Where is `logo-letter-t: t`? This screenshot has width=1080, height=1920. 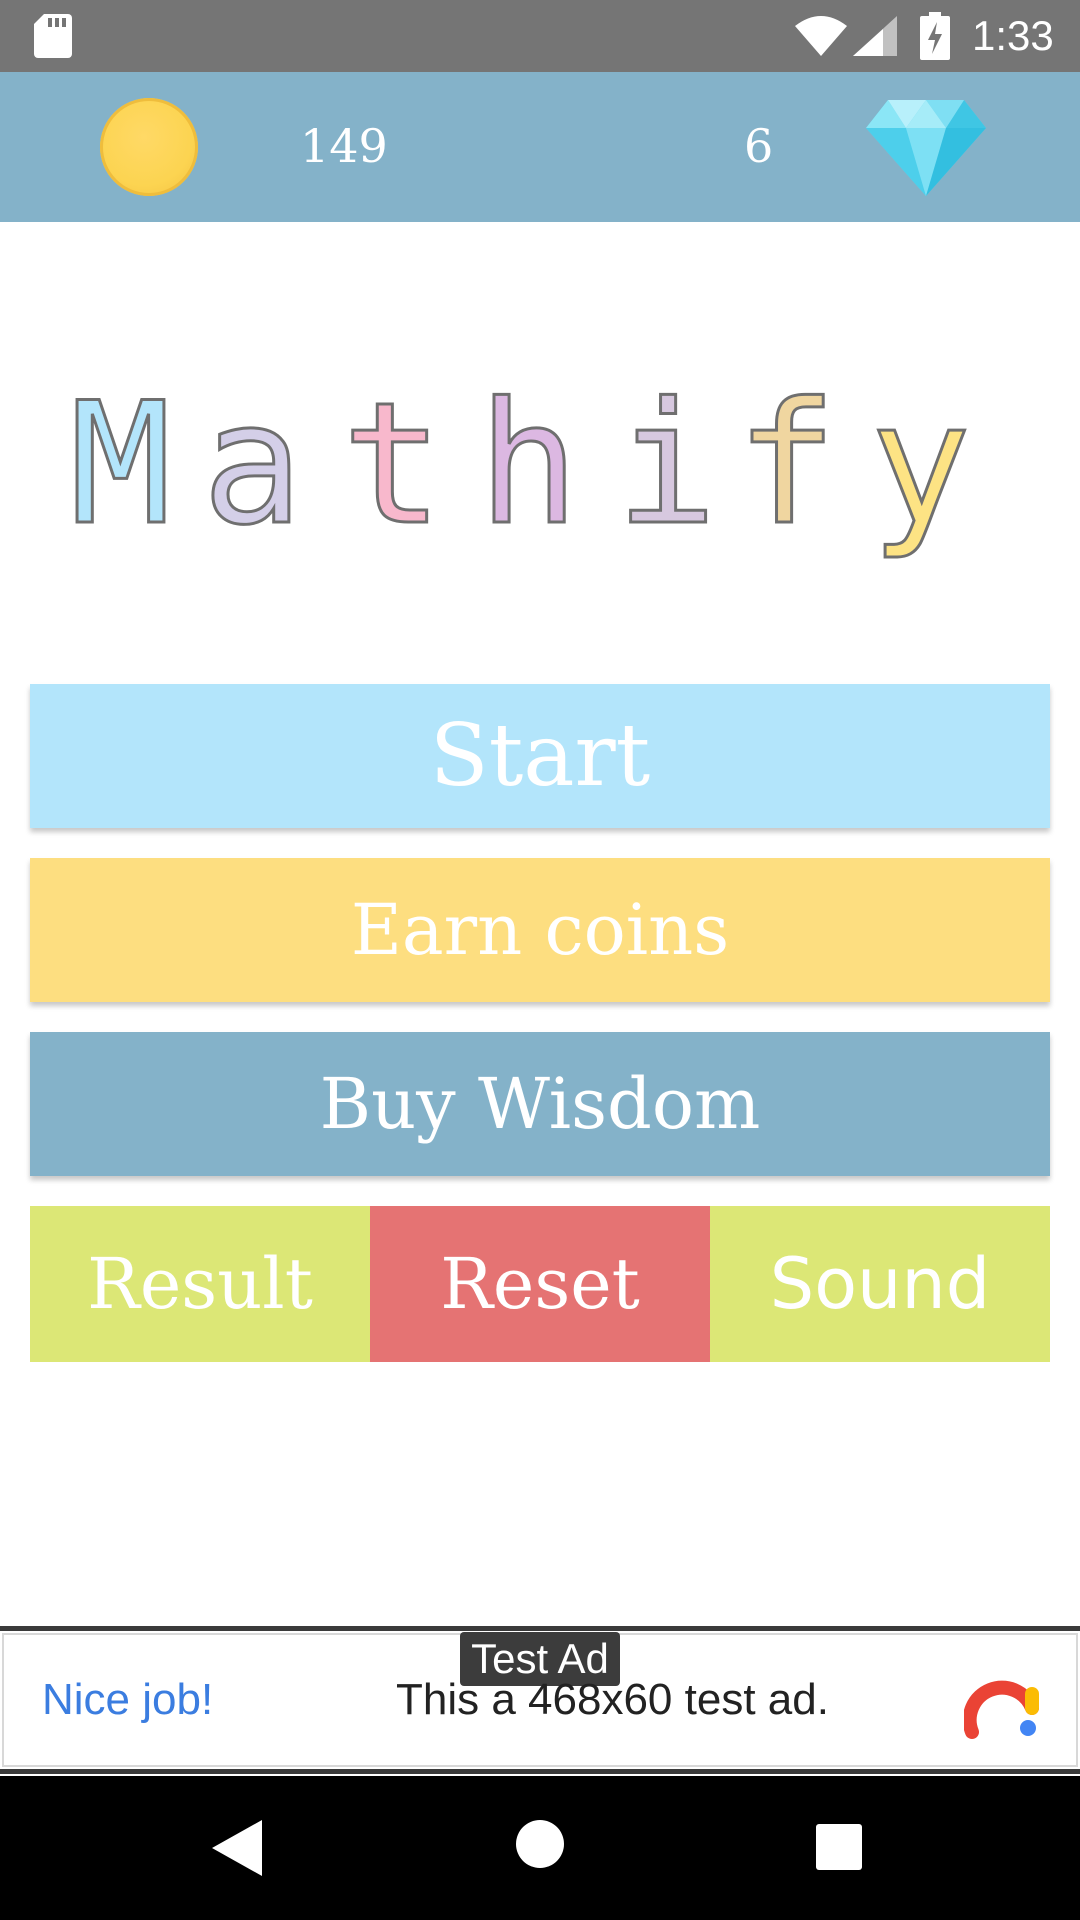 logo-letter-t: t is located at coordinates (392, 464).